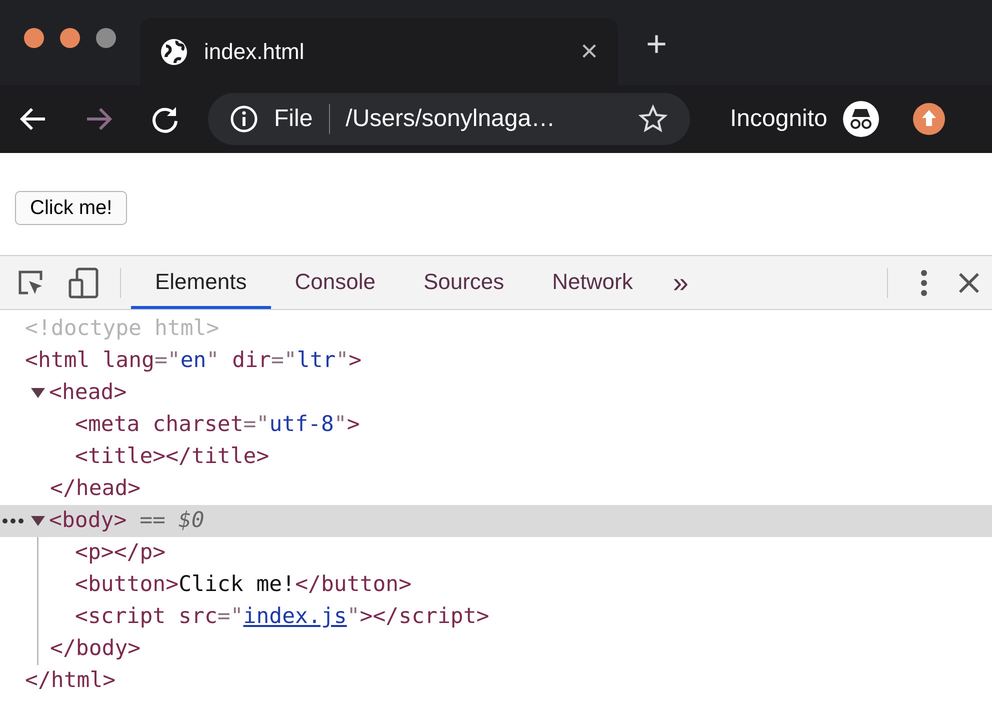 The image size is (992, 707). What do you see at coordinates (71, 208) in the screenshot?
I see `page-button: Click me!` at bounding box center [71, 208].